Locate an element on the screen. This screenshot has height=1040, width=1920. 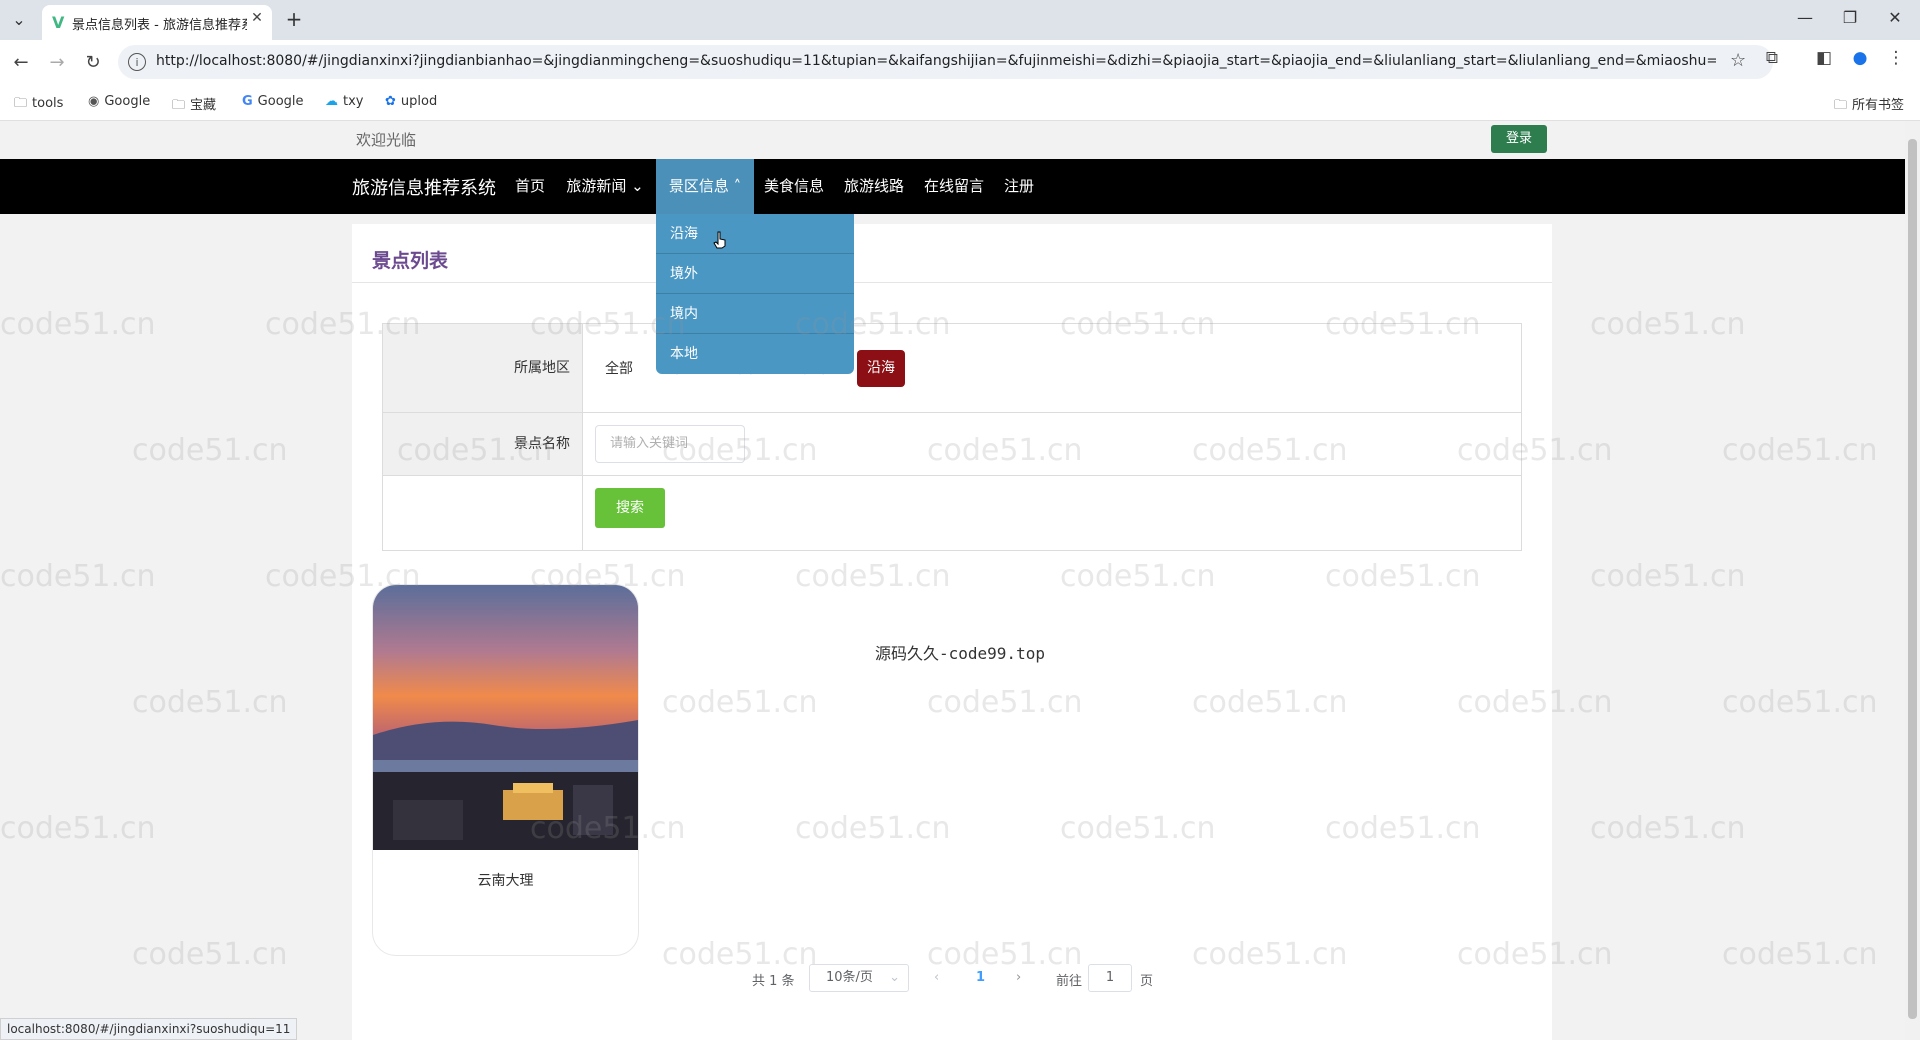
cloud-icon: ☁ is located at coordinates (331, 101).